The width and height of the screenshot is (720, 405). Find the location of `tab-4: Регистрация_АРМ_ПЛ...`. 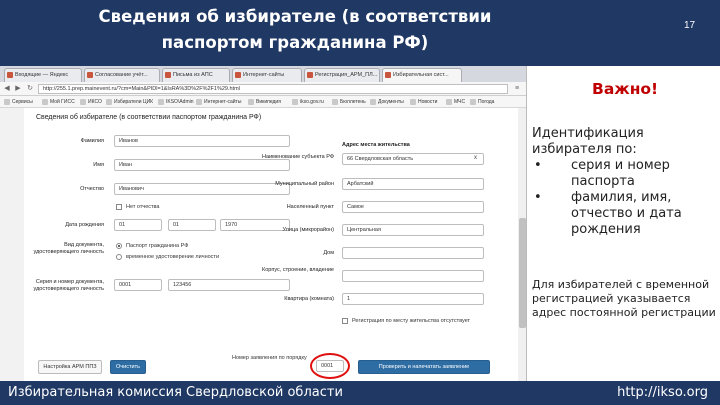

tab-4: Регистрация_АРМ_ПЛ... is located at coordinates (342, 75).